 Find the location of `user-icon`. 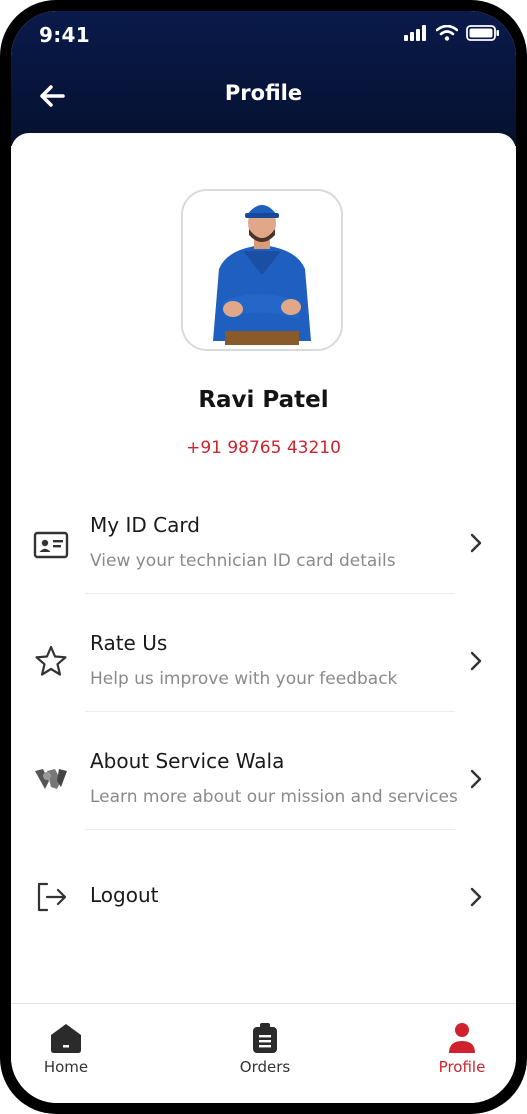

user-icon is located at coordinates (462, 1038).